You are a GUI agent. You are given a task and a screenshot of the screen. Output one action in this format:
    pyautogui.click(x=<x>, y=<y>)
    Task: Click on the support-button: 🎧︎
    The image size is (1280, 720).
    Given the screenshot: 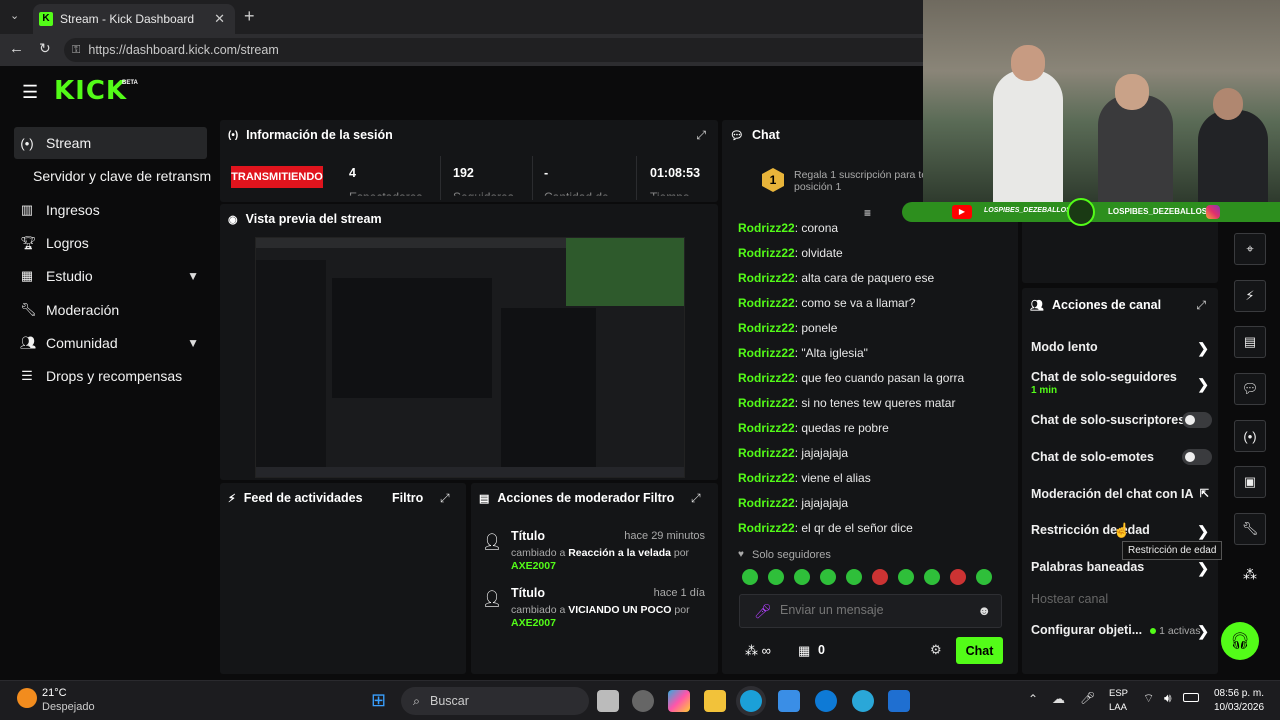 What is the action you would take?
    pyautogui.click(x=1240, y=641)
    